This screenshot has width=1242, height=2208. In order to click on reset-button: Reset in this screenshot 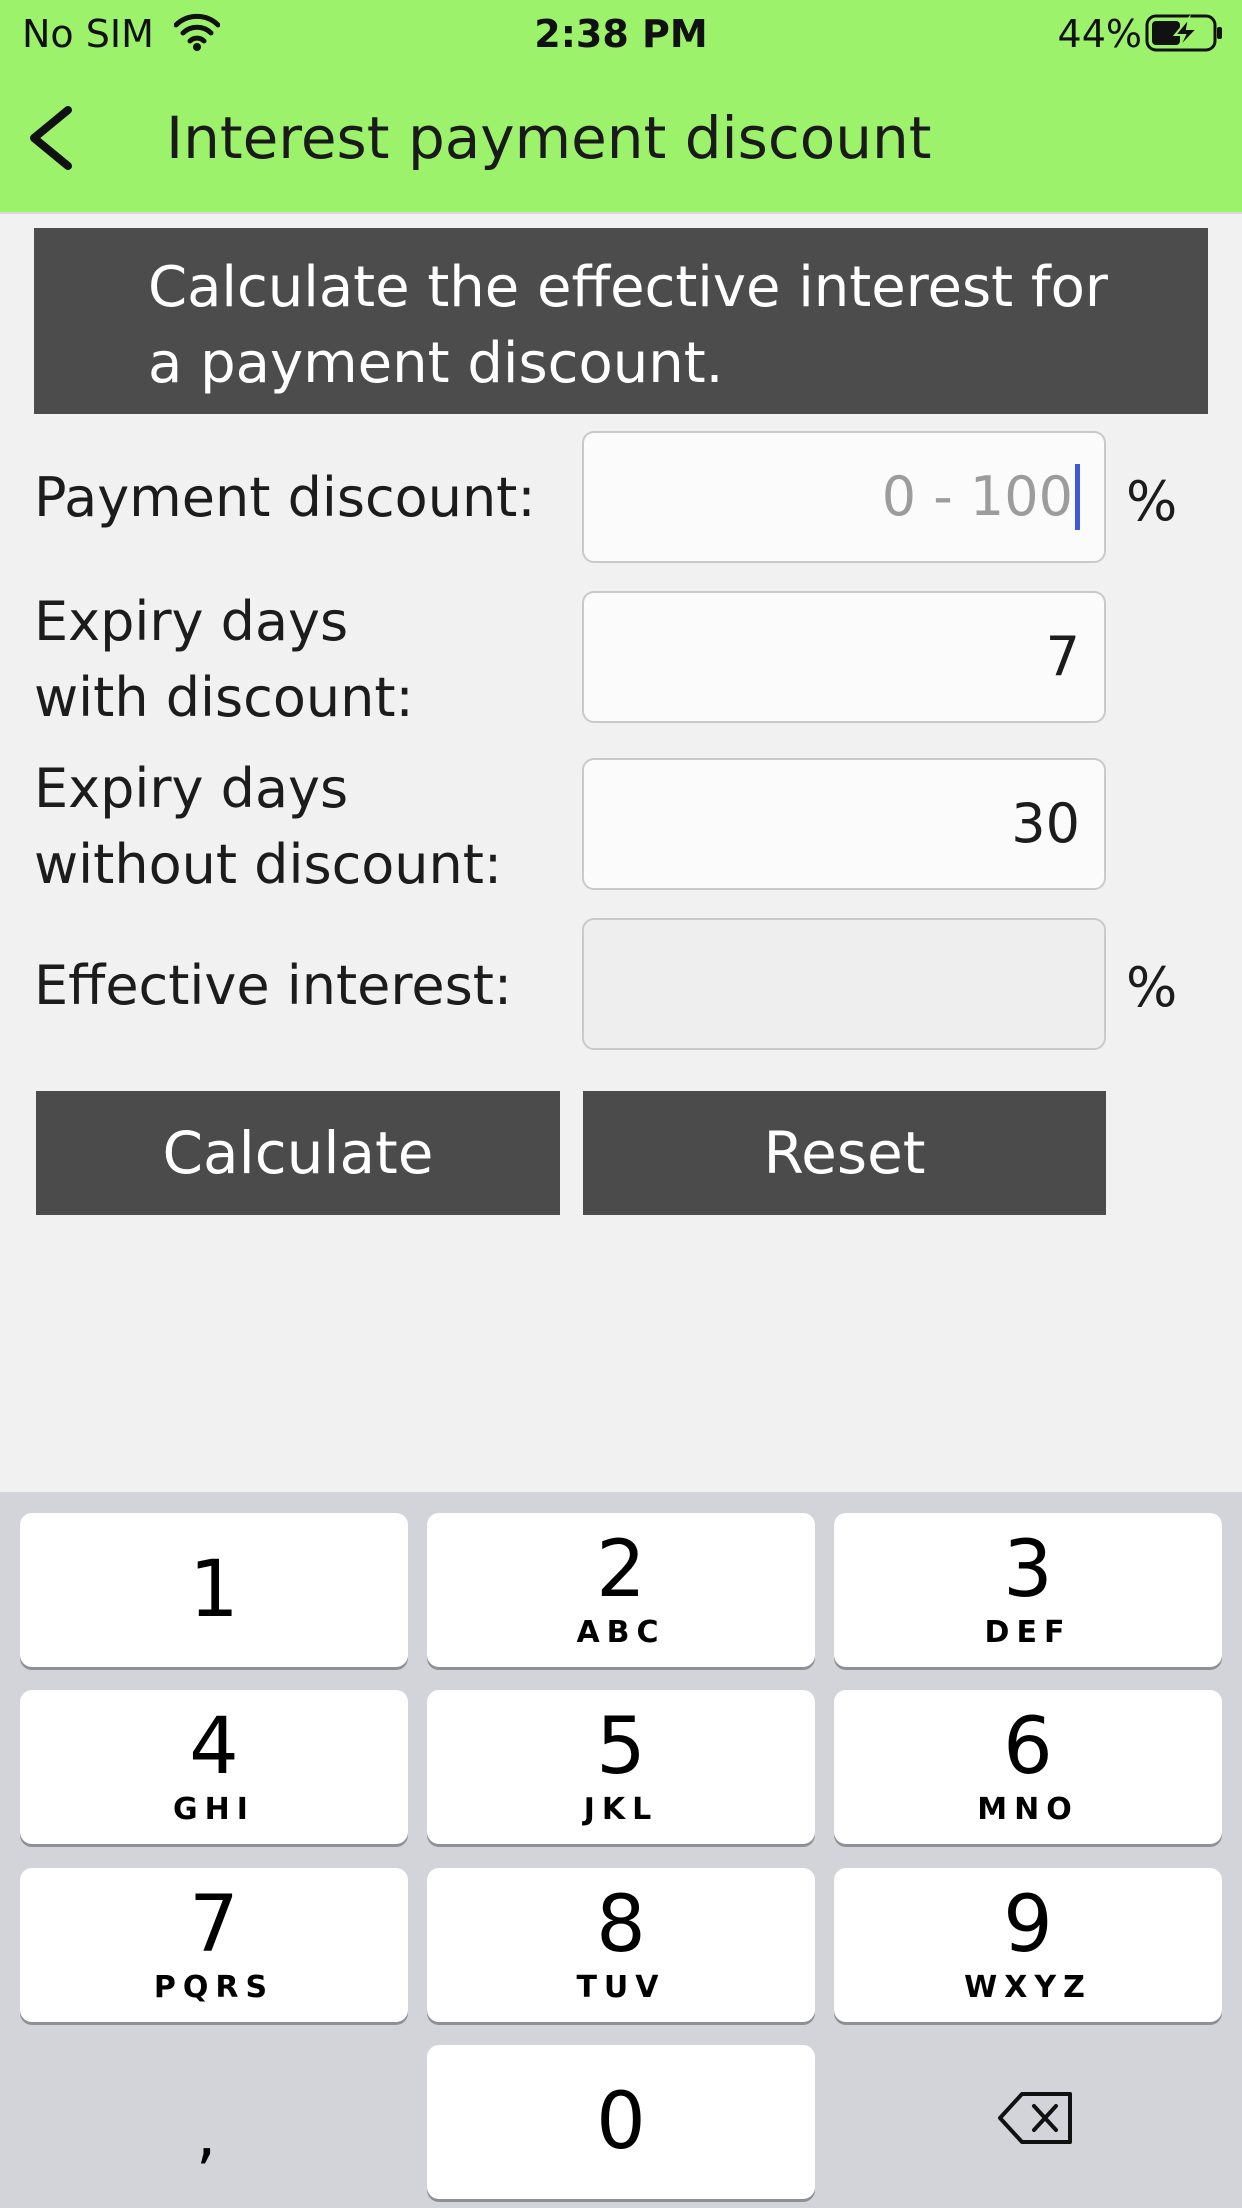, I will do `click(844, 1153)`.